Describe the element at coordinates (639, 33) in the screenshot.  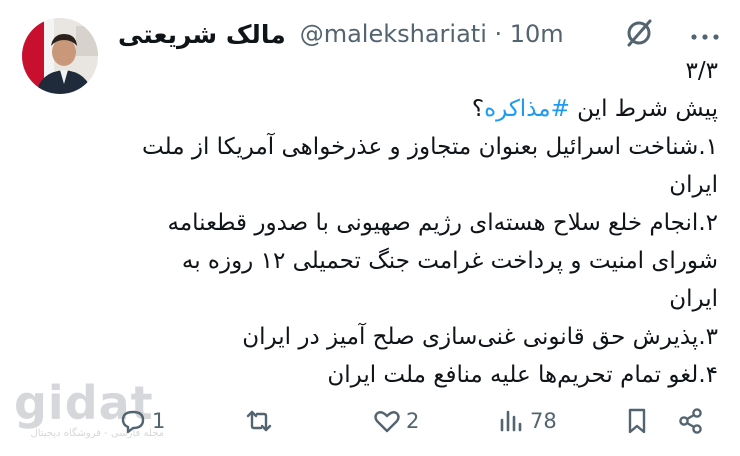
I see `grok-icon` at that location.